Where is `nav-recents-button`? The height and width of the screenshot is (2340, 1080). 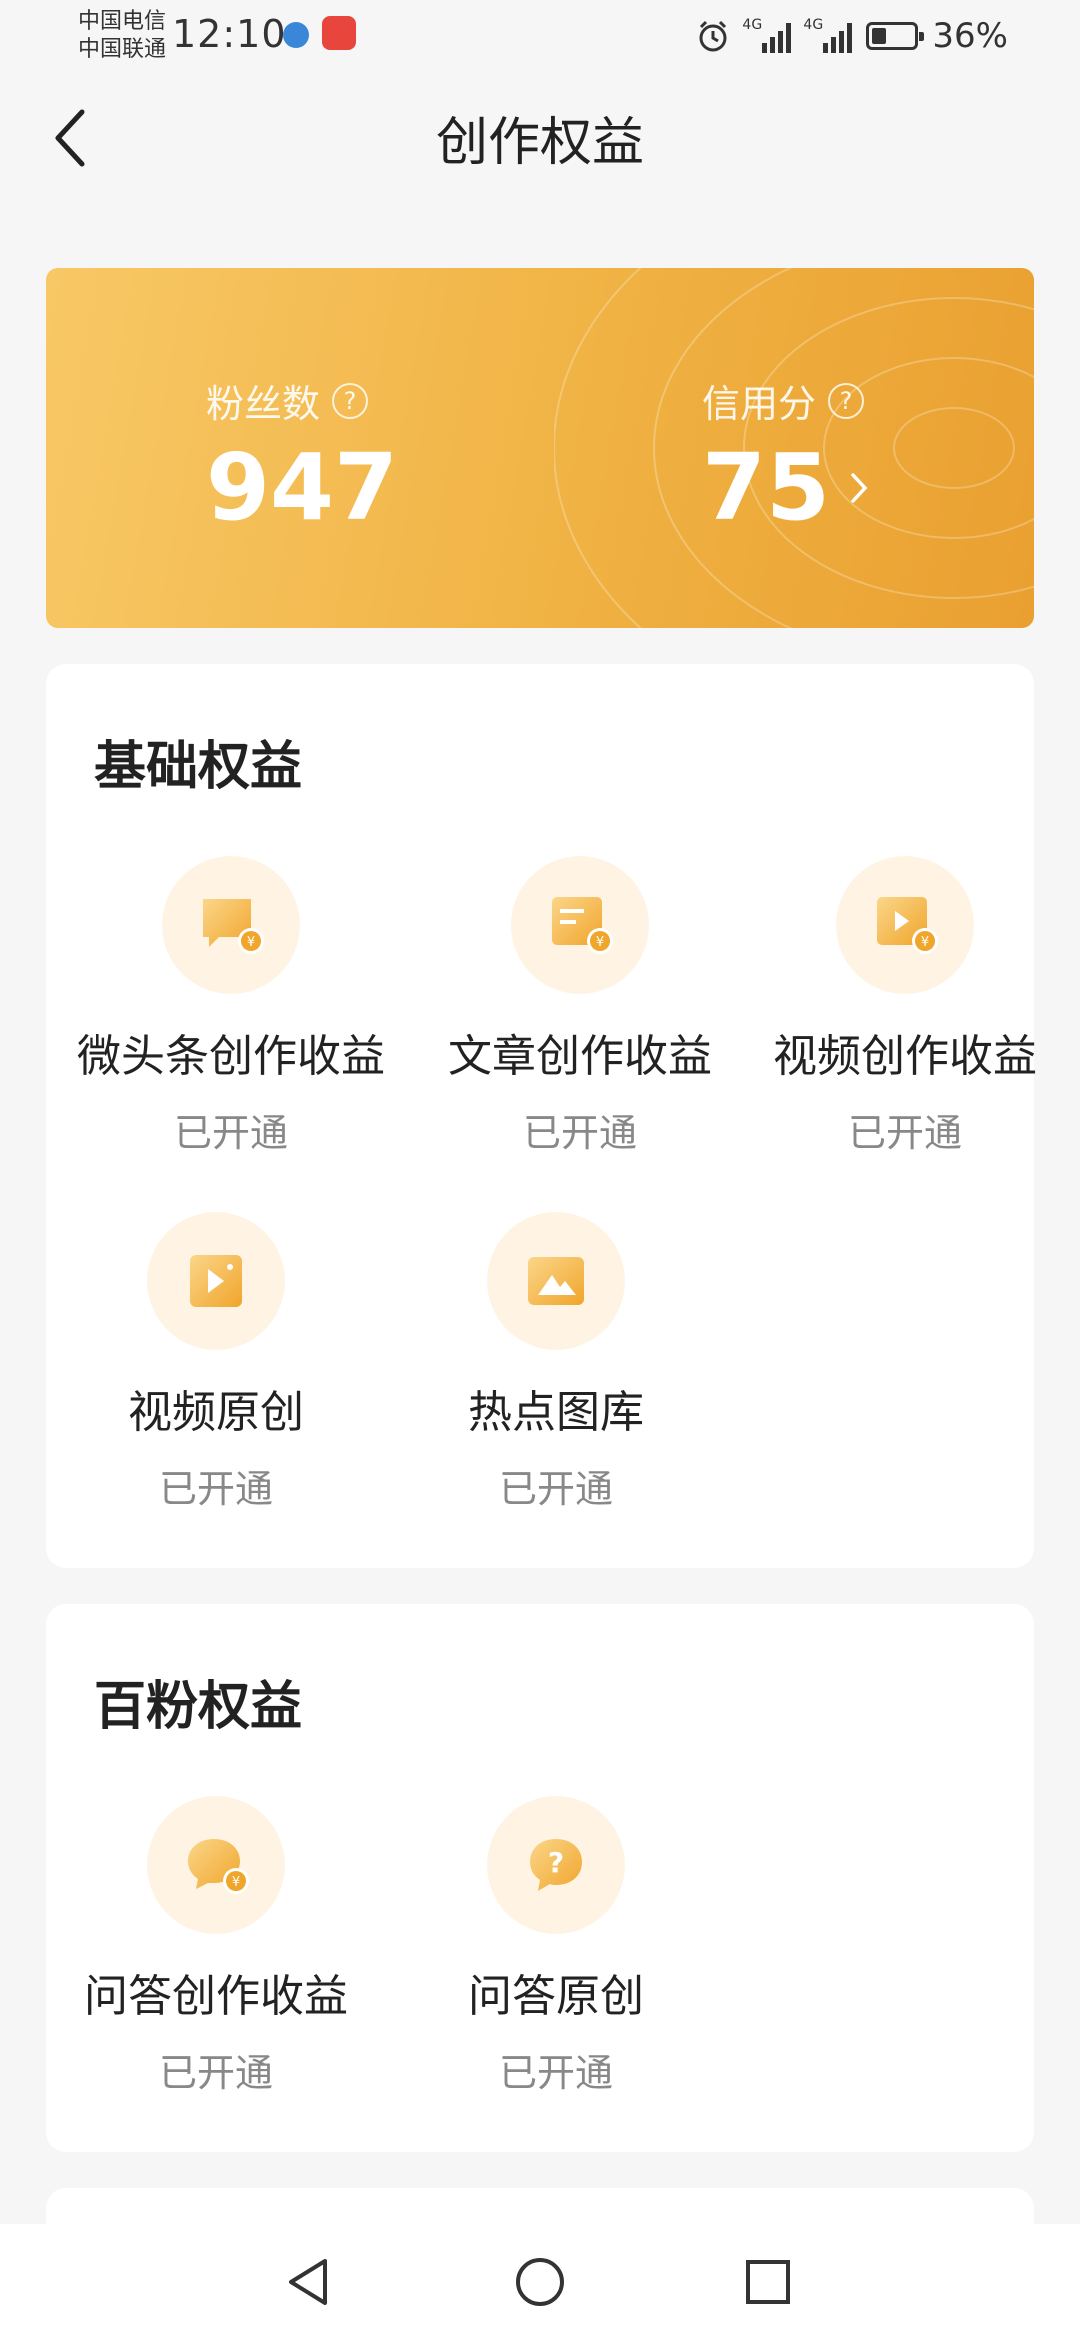 nav-recents-button is located at coordinates (768, 2282).